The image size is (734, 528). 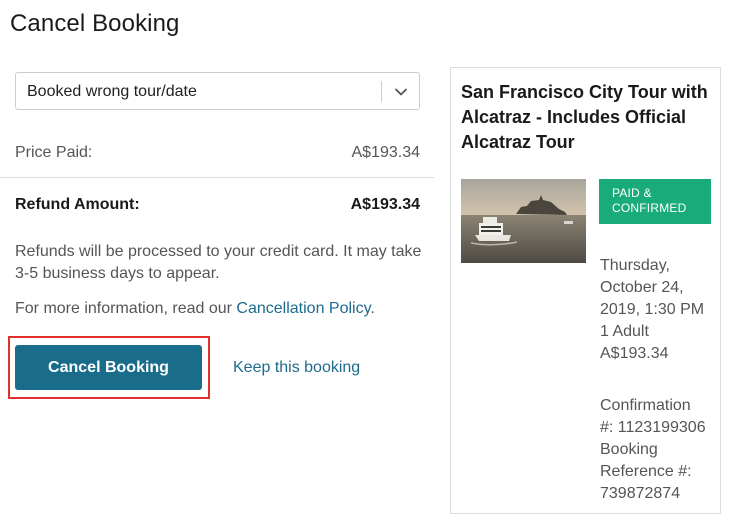 What do you see at coordinates (217, 91) in the screenshot?
I see `cancel-reason-select: Booked wrong tour/date` at bounding box center [217, 91].